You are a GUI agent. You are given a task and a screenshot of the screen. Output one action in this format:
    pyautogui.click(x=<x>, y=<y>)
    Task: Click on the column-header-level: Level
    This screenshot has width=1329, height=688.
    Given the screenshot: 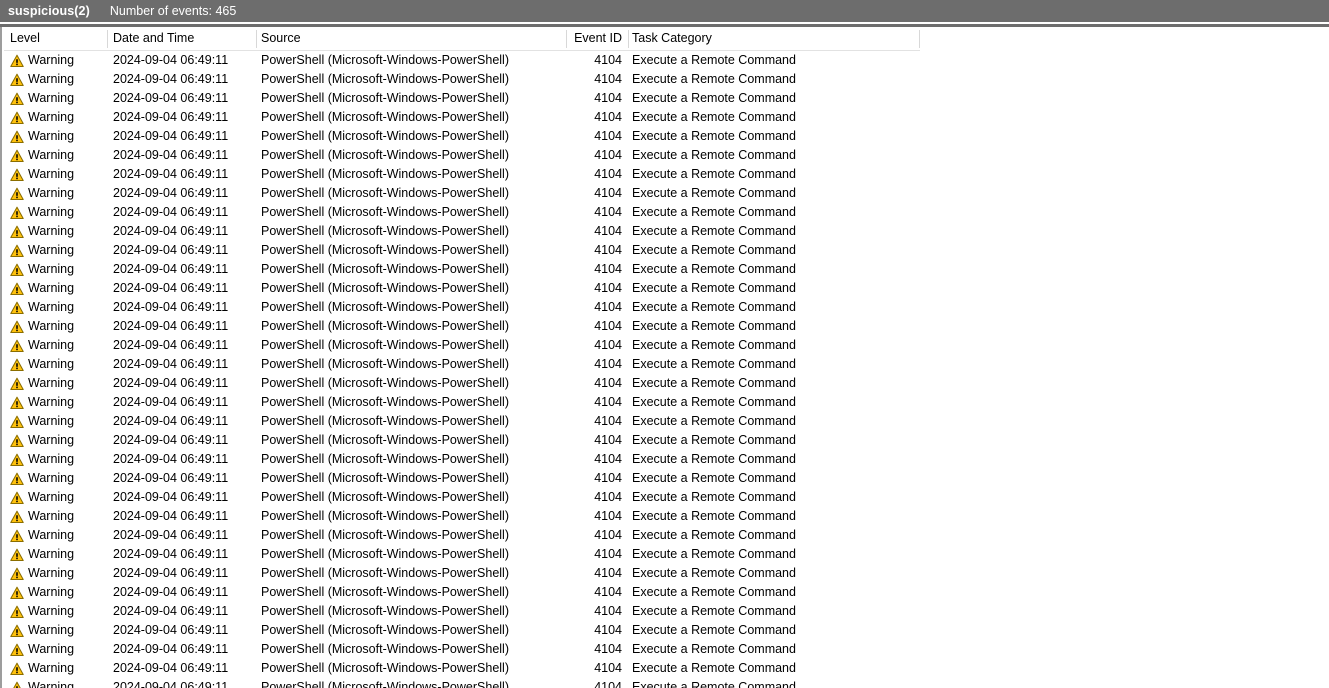 What is the action you would take?
    pyautogui.click(x=56, y=38)
    